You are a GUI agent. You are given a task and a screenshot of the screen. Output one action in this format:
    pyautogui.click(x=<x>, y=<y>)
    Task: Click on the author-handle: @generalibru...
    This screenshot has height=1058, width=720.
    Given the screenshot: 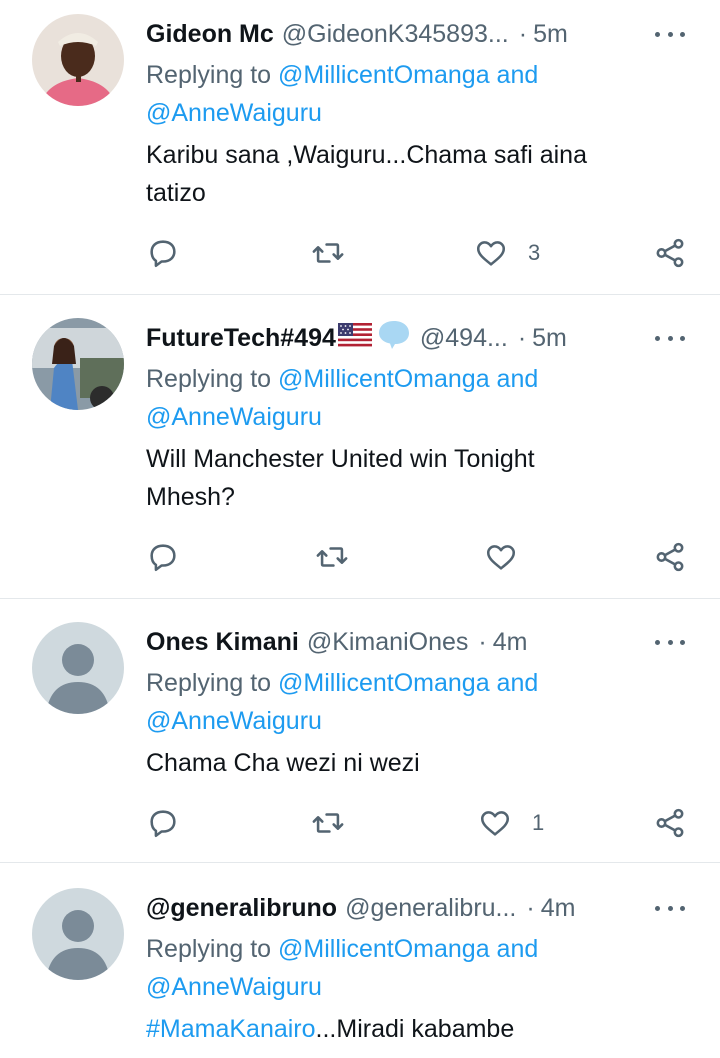 What is the action you would take?
    pyautogui.click(x=430, y=908)
    